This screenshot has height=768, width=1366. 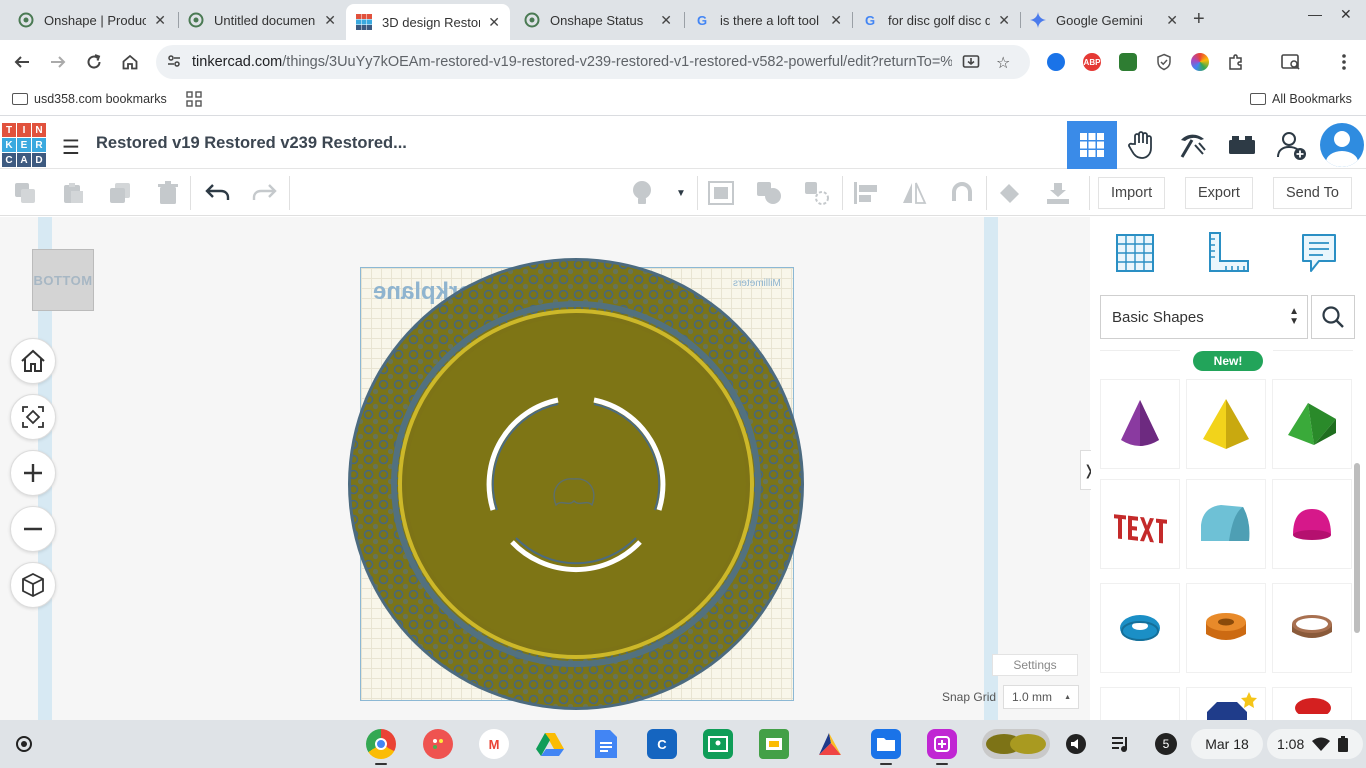 What do you see at coordinates (1236, 62) in the screenshot?
I see `extensions-puzzle-icon` at bounding box center [1236, 62].